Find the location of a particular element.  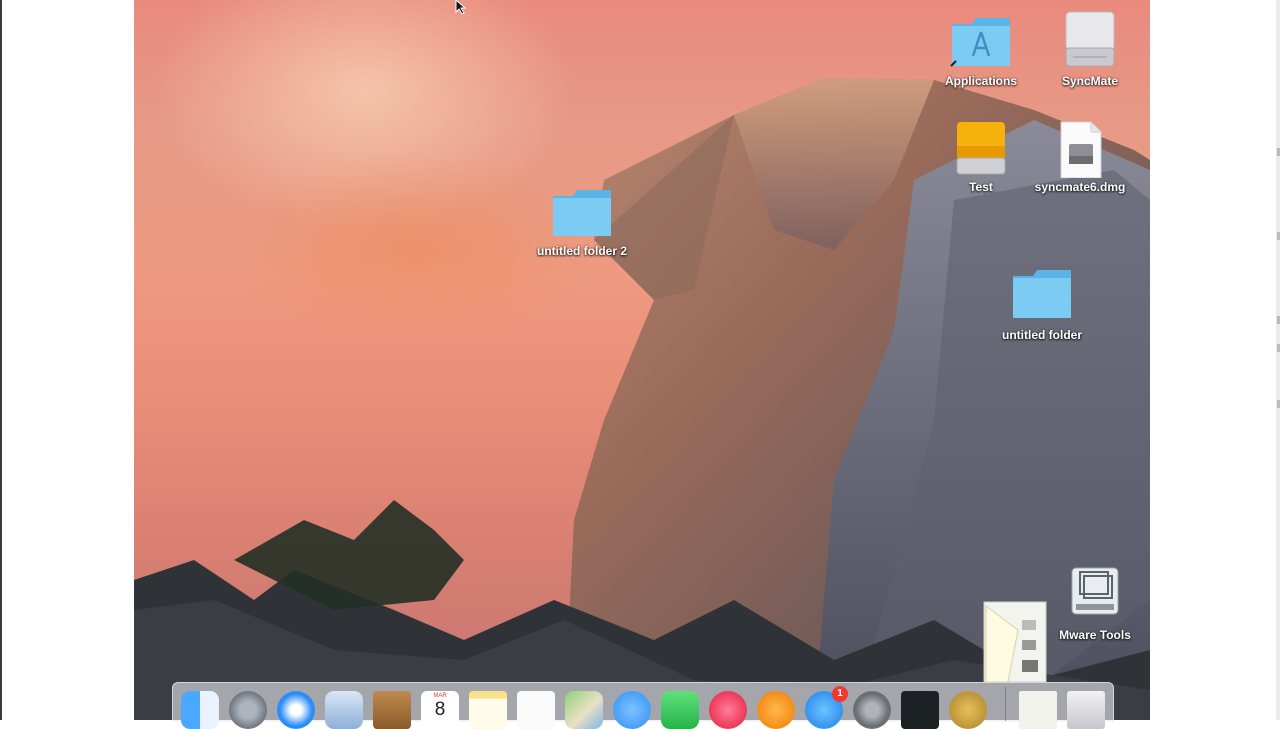

trash-icon is located at coordinates (1086, 710).